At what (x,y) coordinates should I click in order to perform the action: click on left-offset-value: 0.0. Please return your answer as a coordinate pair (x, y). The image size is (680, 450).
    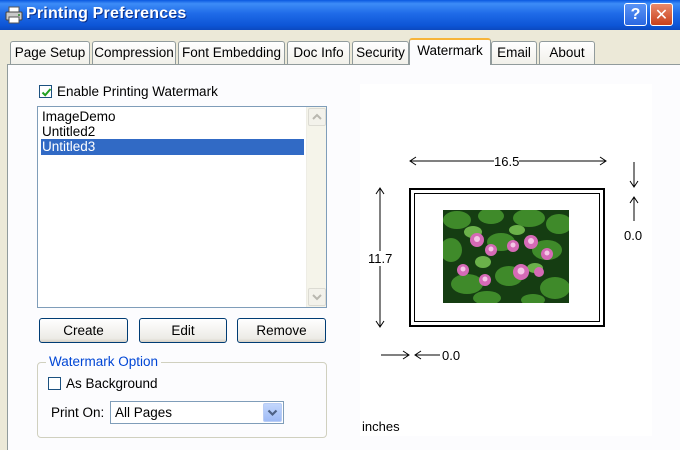
    Looking at the image, I should click on (451, 355).